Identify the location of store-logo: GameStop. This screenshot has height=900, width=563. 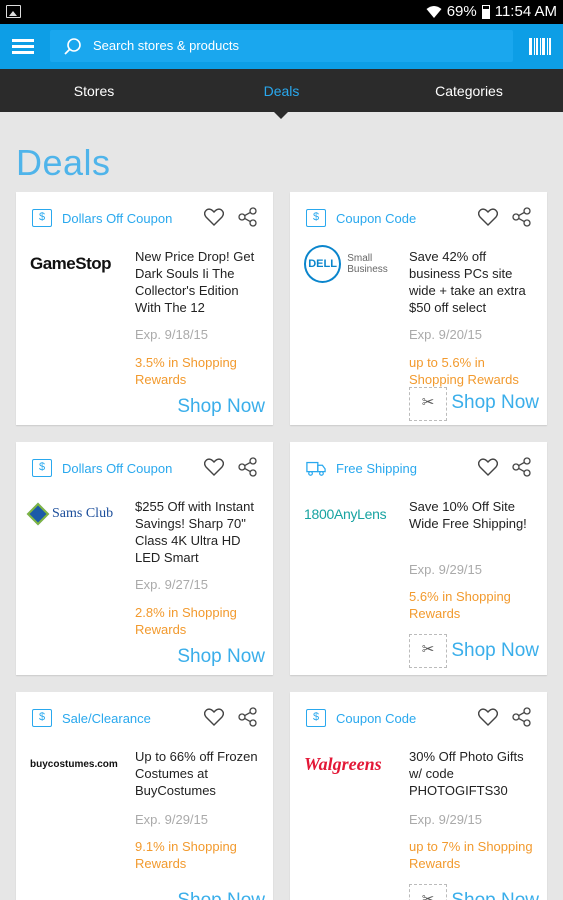
(85, 264).